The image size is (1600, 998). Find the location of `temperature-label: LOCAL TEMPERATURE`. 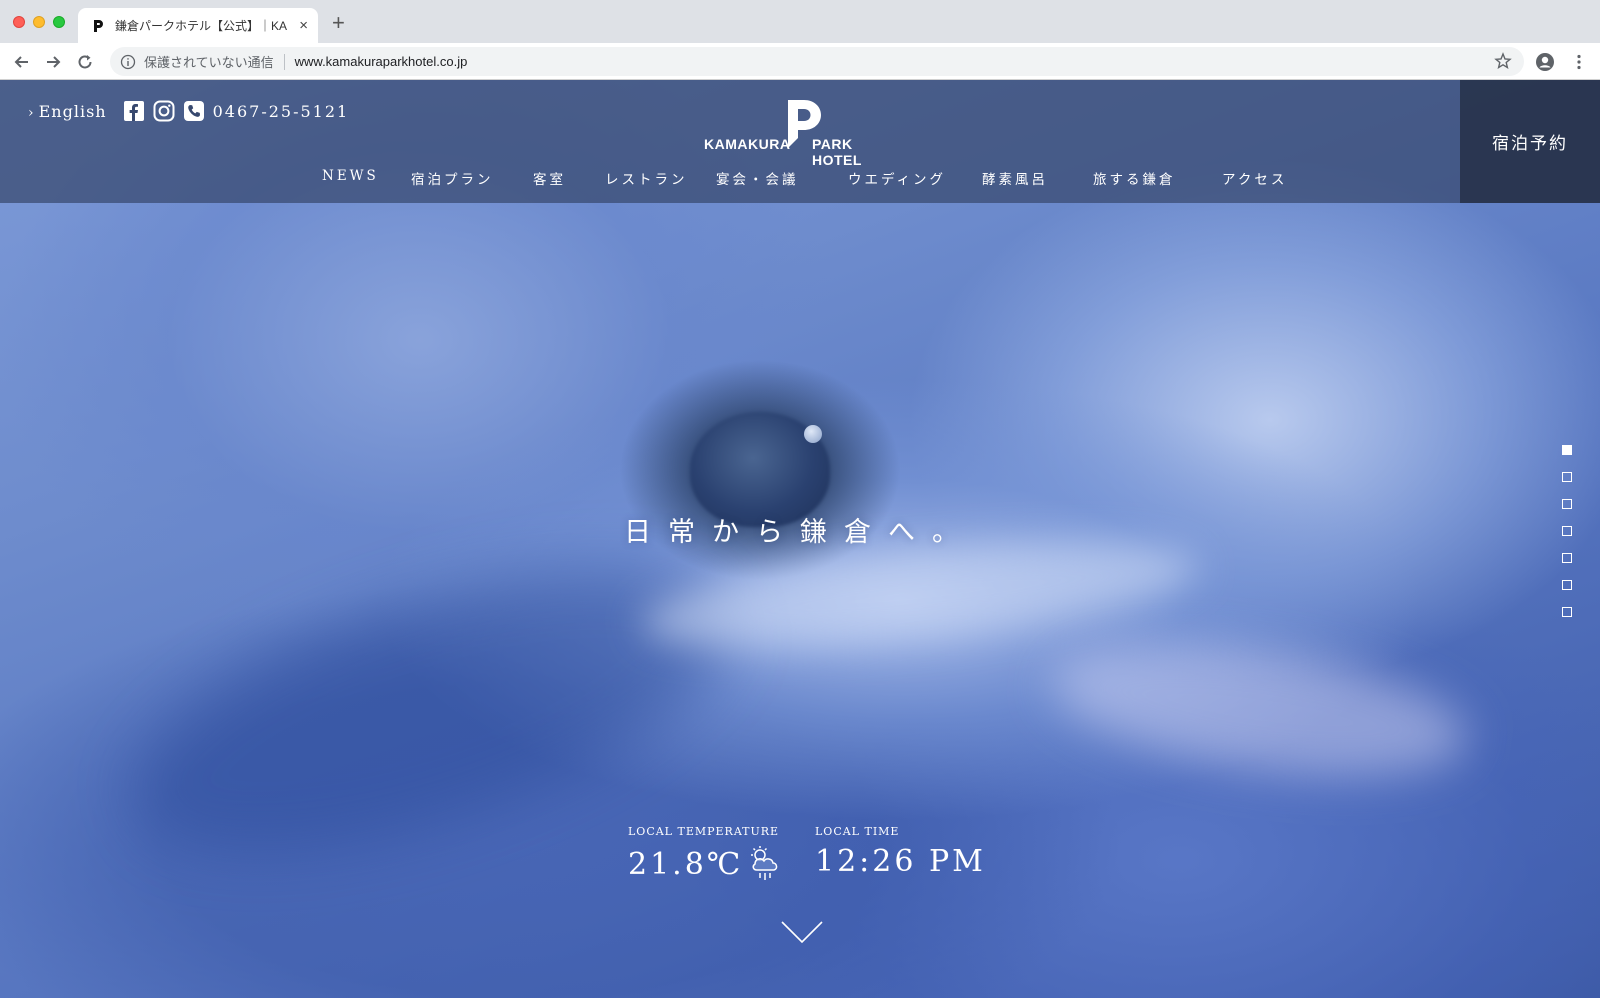

temperature-label: LOCAL TEMPERATURE is located at coordinates (704, 831).